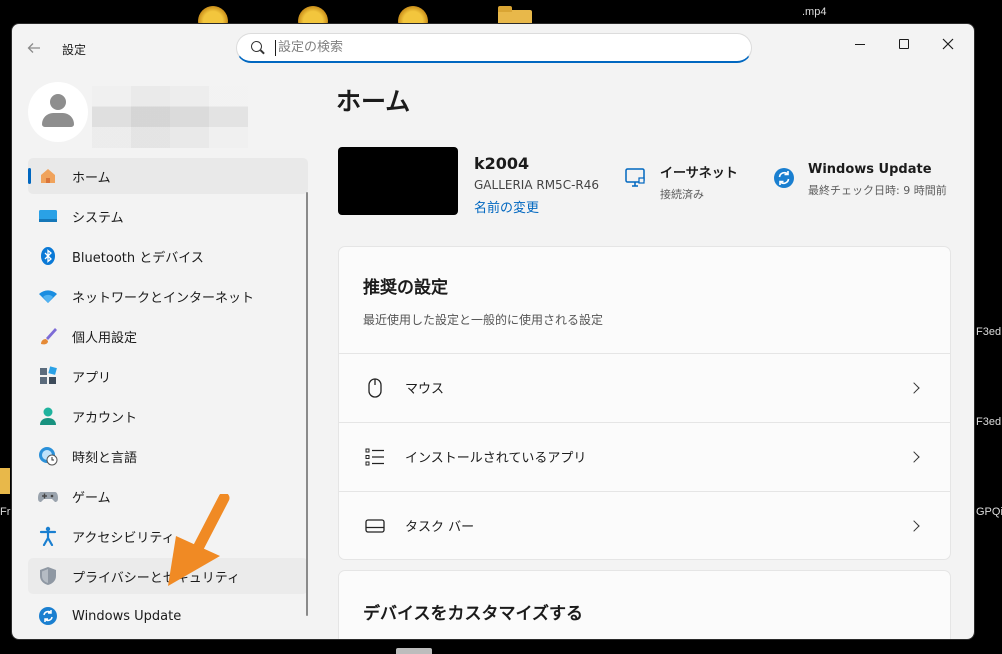 The height and width of the screenshot is (654, 1002). Describe the element at coordinates (48, 256) in the screenshot. I see `bluetooth-icon` at that location.